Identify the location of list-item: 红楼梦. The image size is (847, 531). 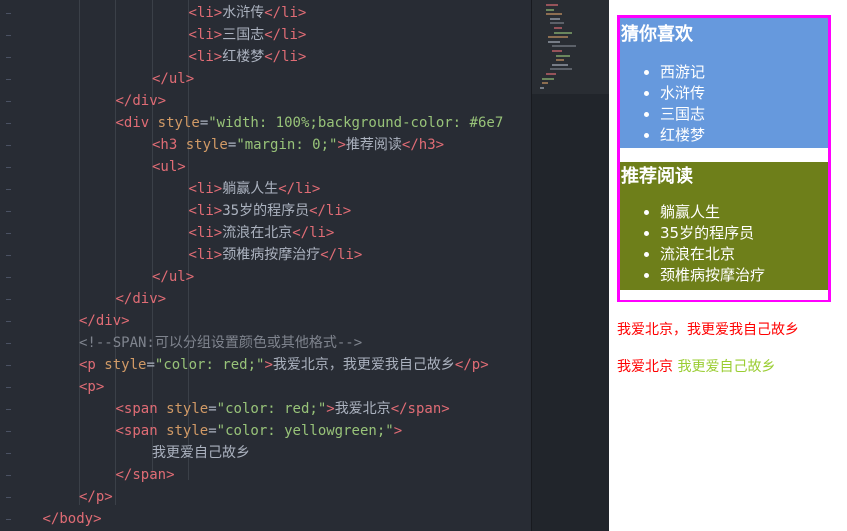
(744, 135).